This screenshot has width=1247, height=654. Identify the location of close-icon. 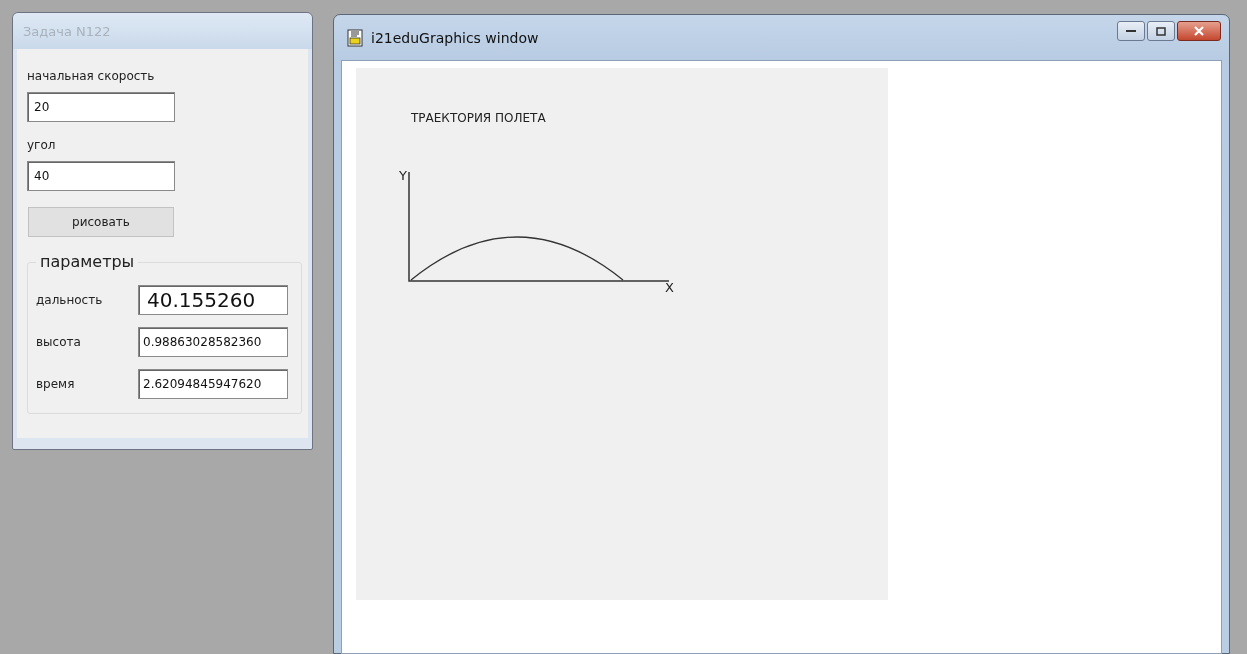
(1199, 31).